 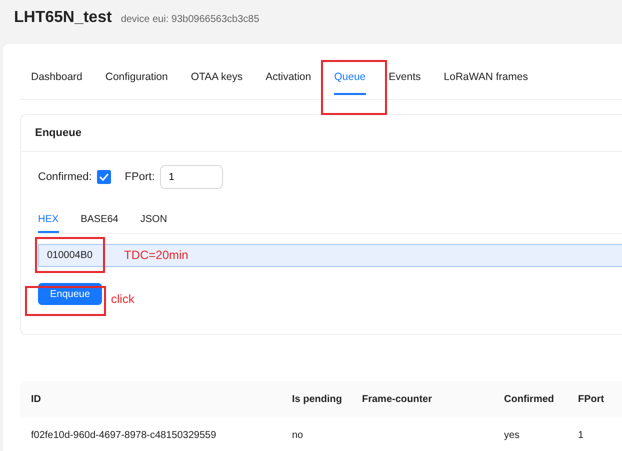 I want to click on tab: Activation, so click(x=289, y=80).